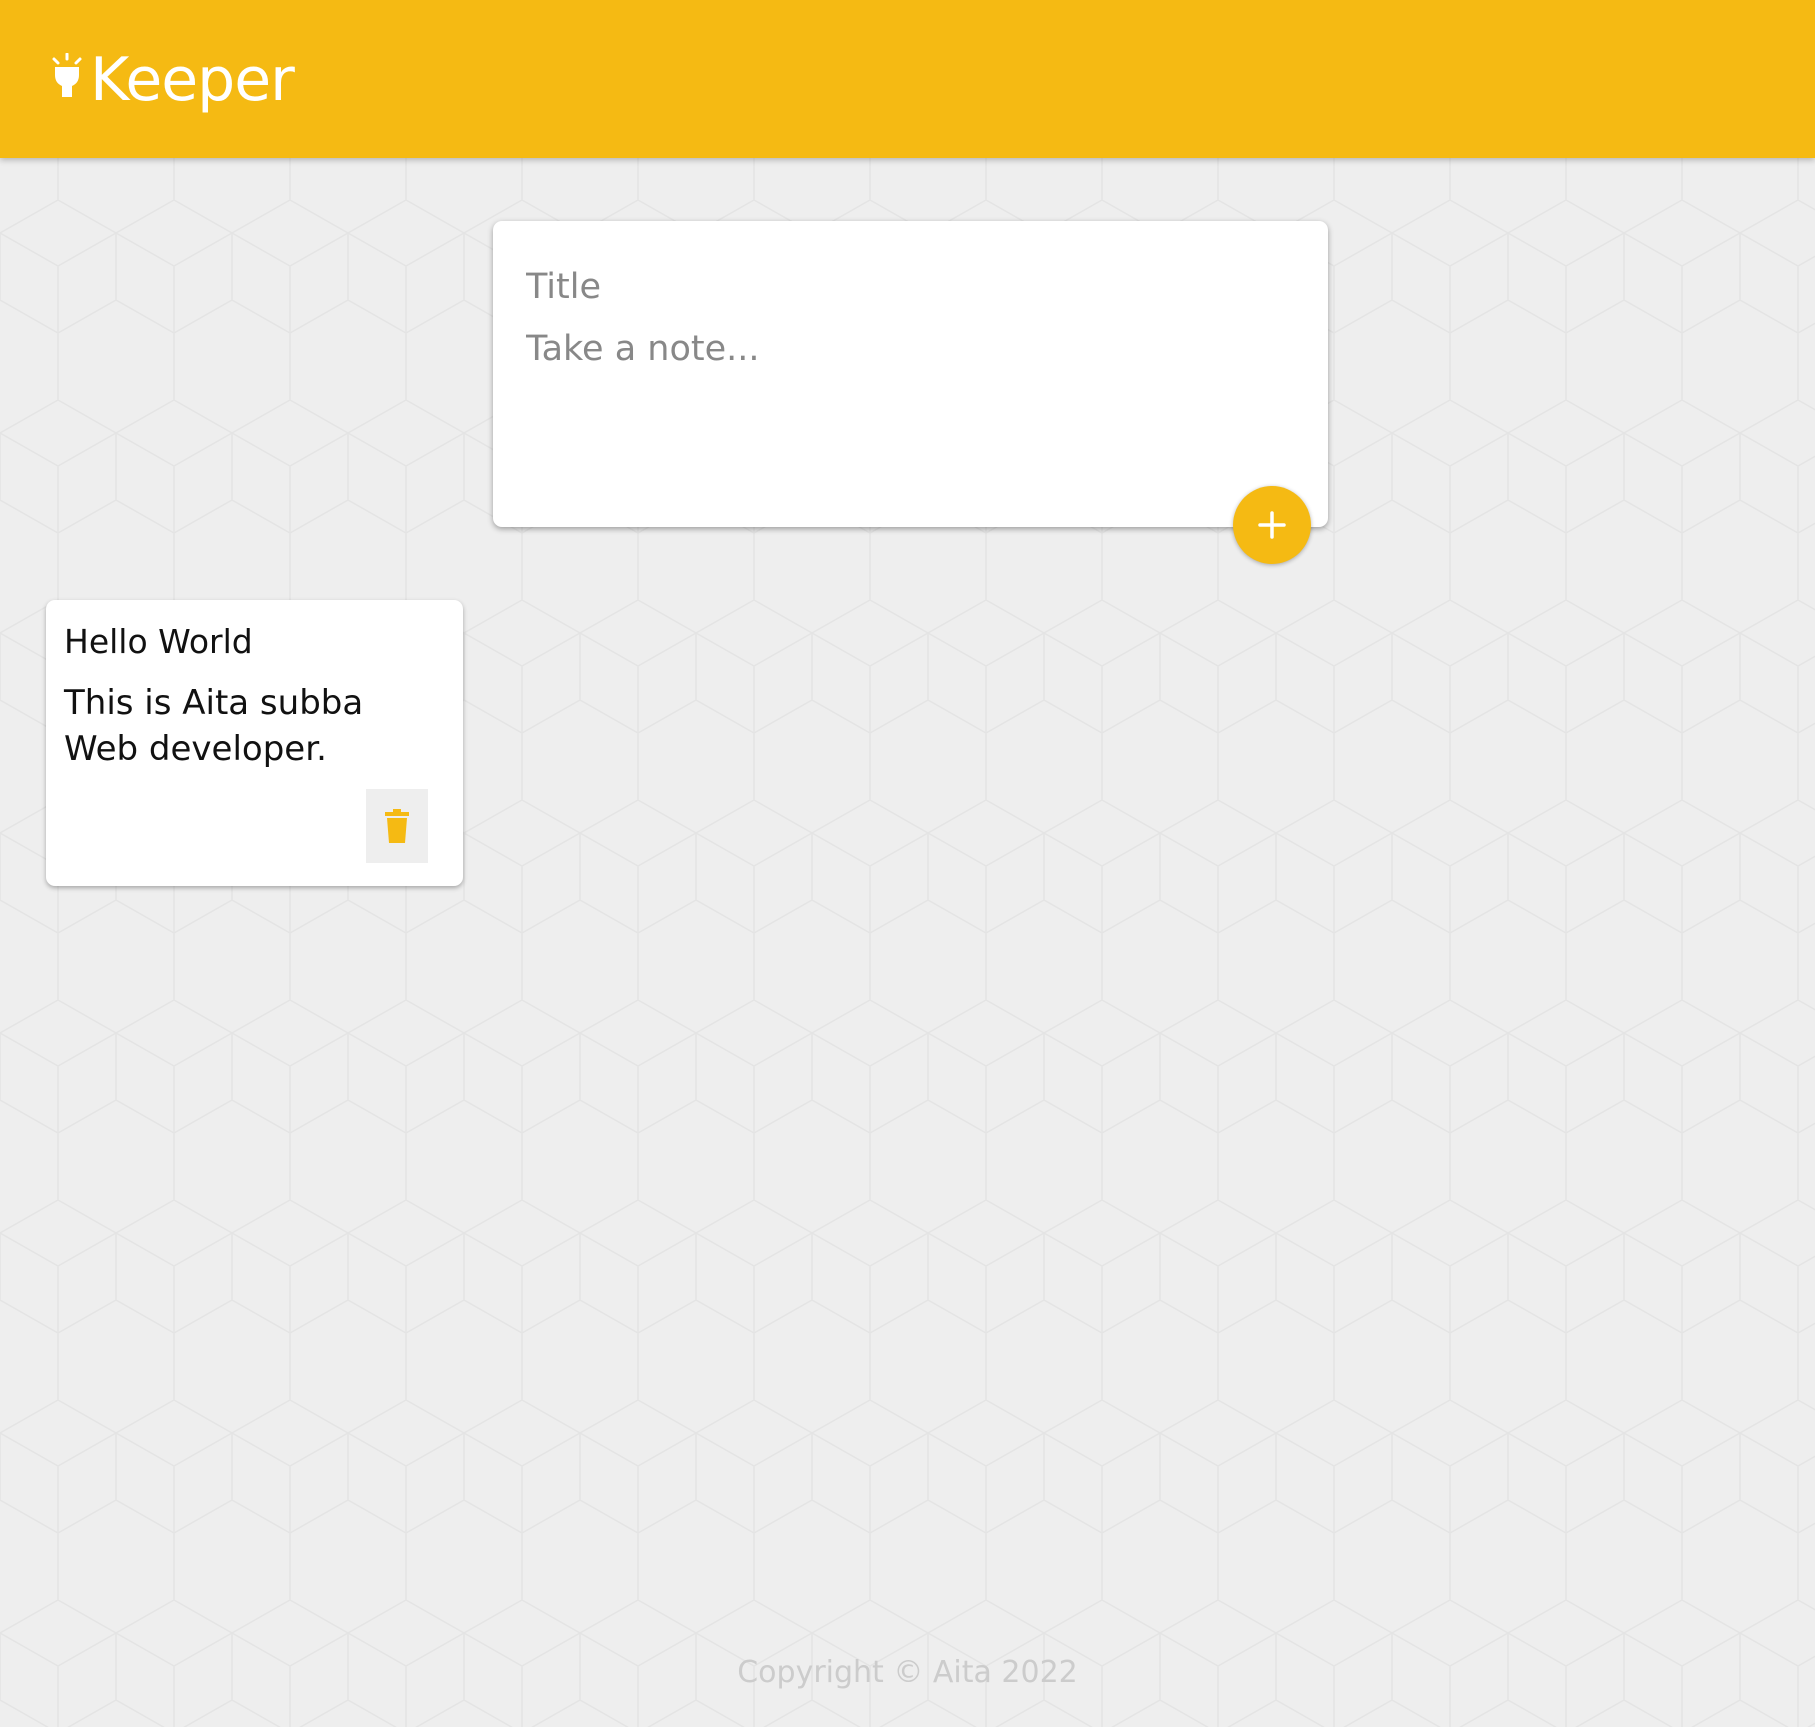  I want to click on lightbulb-icon, so click(67, 75).